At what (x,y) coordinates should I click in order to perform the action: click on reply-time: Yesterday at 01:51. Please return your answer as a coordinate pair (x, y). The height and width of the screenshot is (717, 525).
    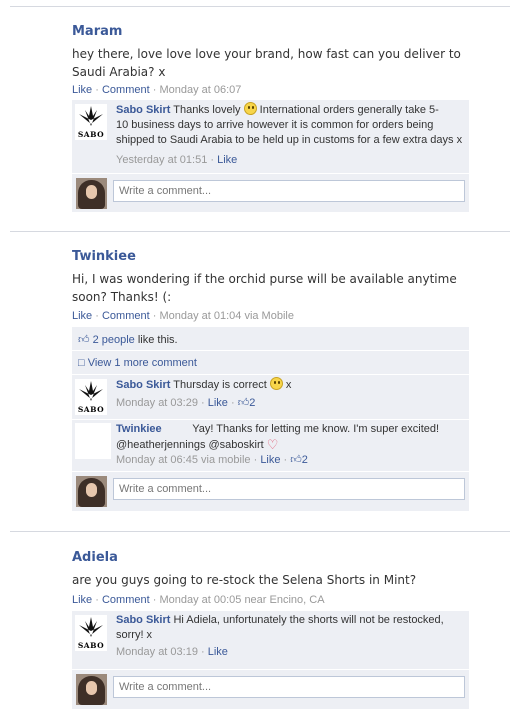
    Looking at the image, I should click on (161, 160).